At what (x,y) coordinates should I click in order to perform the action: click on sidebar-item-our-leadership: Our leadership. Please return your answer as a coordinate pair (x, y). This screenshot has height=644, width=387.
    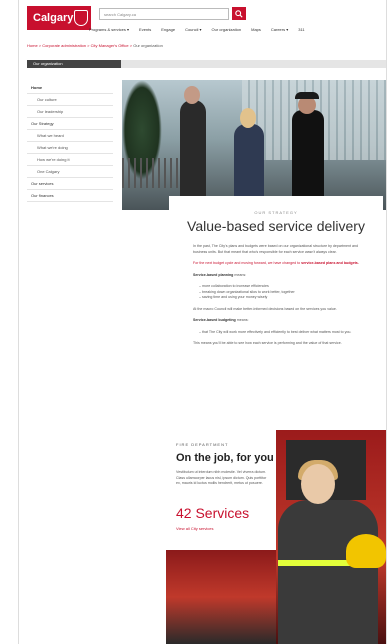
    Looking at the image, I should click on (70, 112).